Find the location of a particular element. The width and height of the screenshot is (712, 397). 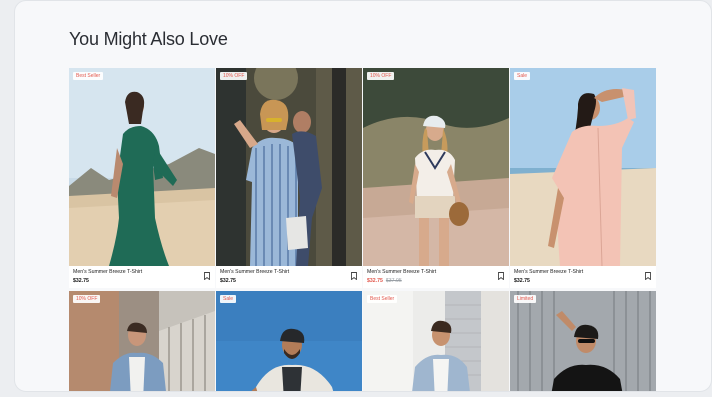

product-card: Best Seller is located at coordinates (436, 341).